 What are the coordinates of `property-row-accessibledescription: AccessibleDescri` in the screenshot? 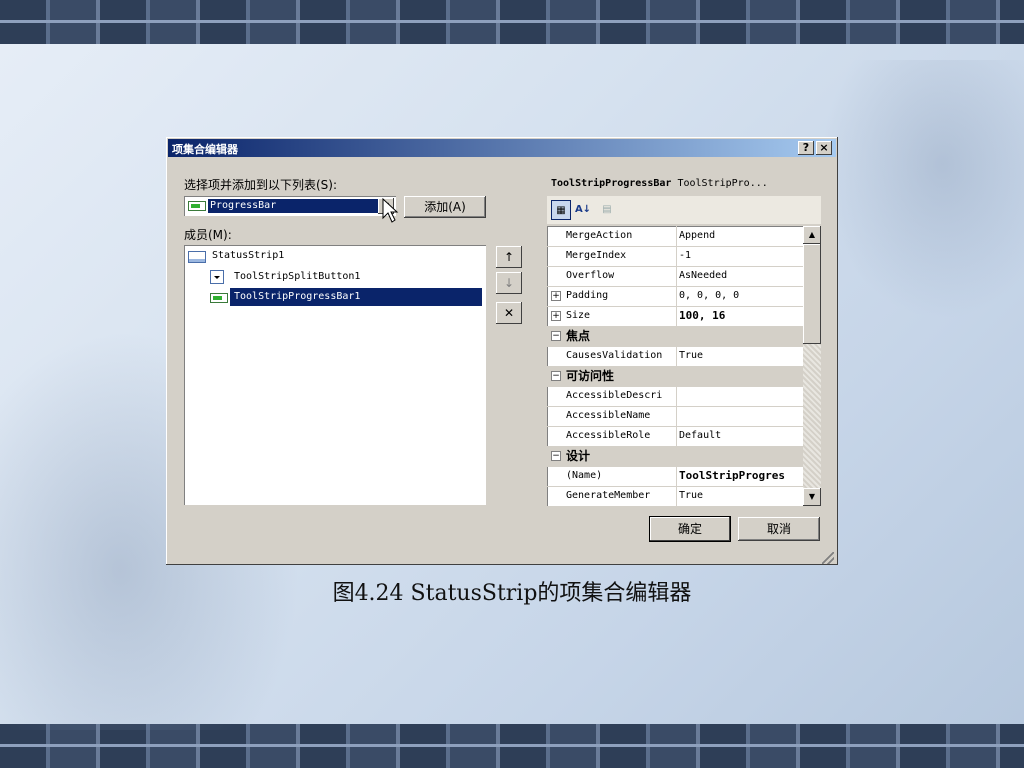 It's located at (675, 396).